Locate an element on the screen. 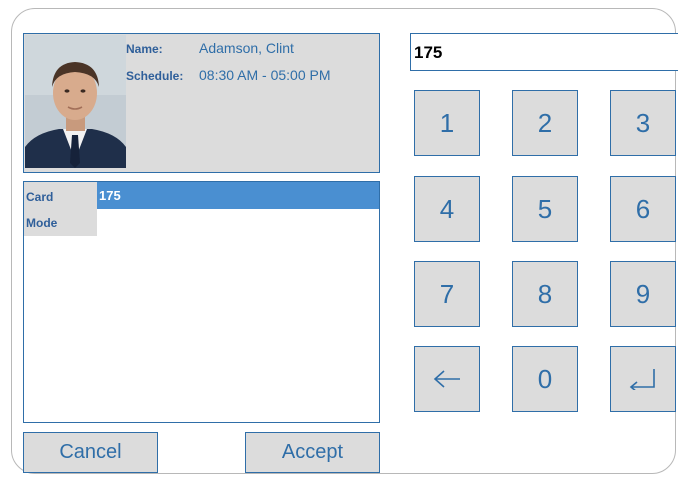 The height and width of the screenshot is (477, 681). key-1: 1 is located at coordinates (447, 123).